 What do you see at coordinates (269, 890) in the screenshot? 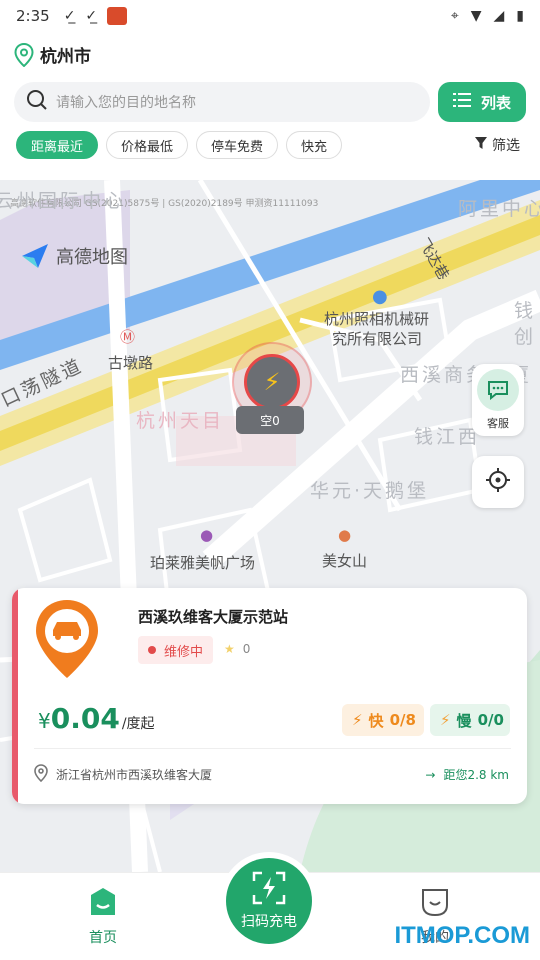
I see `scan-icon` at bounding box center [269, 890].